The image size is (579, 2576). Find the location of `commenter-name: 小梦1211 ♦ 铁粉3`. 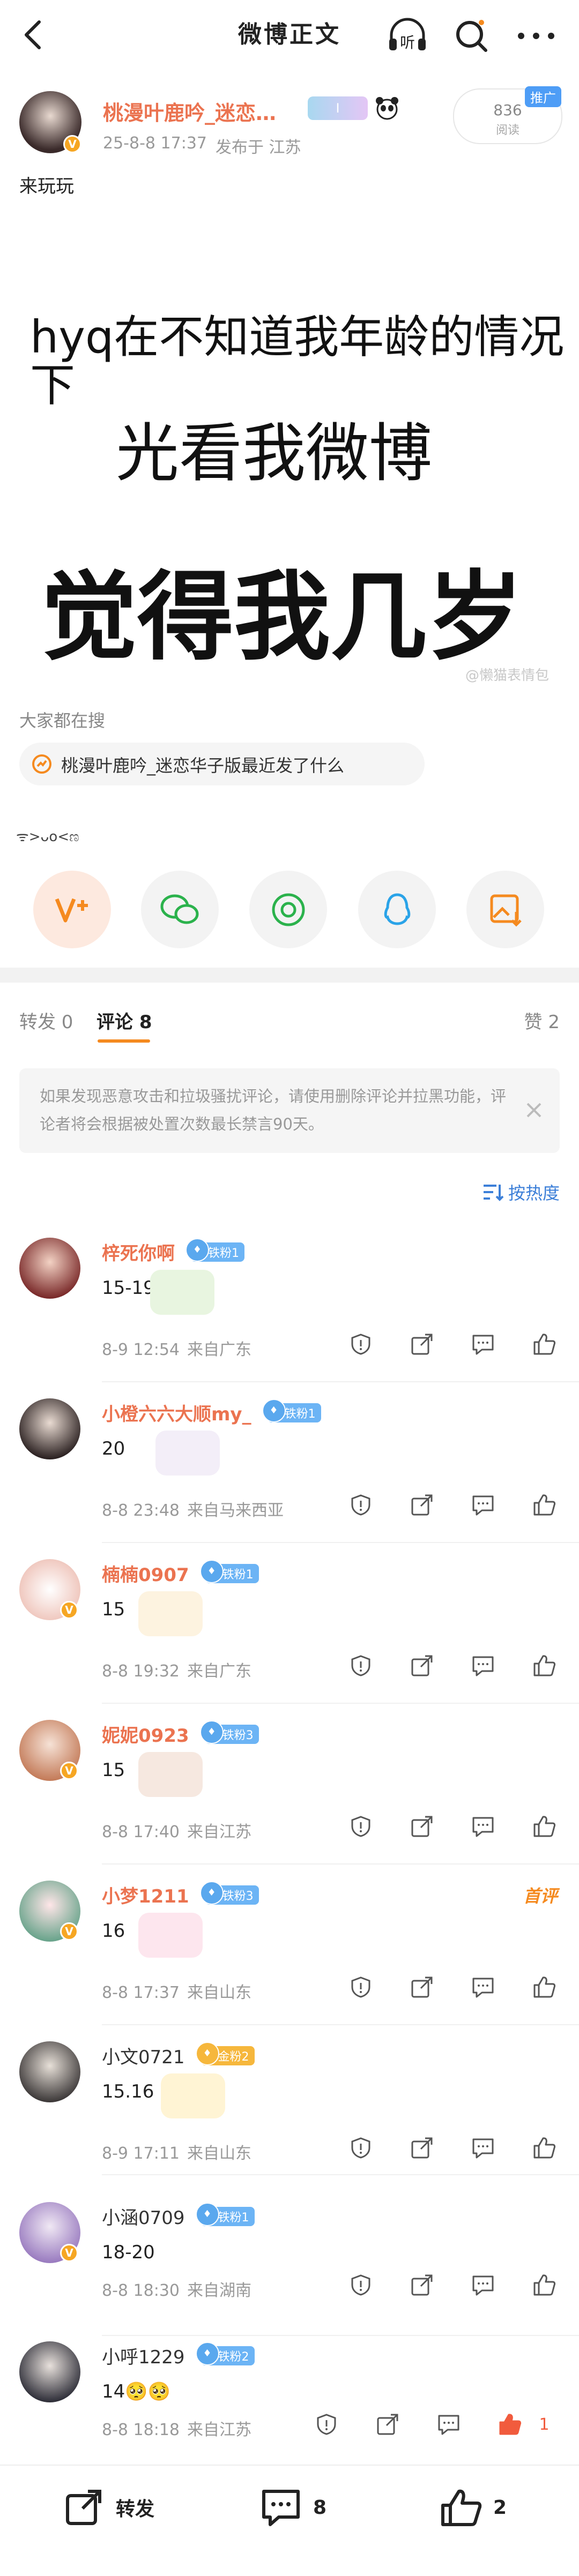

commenter-name: 小梦1211 ♦ 铁粉3 is located at coordinates (180, 1894).